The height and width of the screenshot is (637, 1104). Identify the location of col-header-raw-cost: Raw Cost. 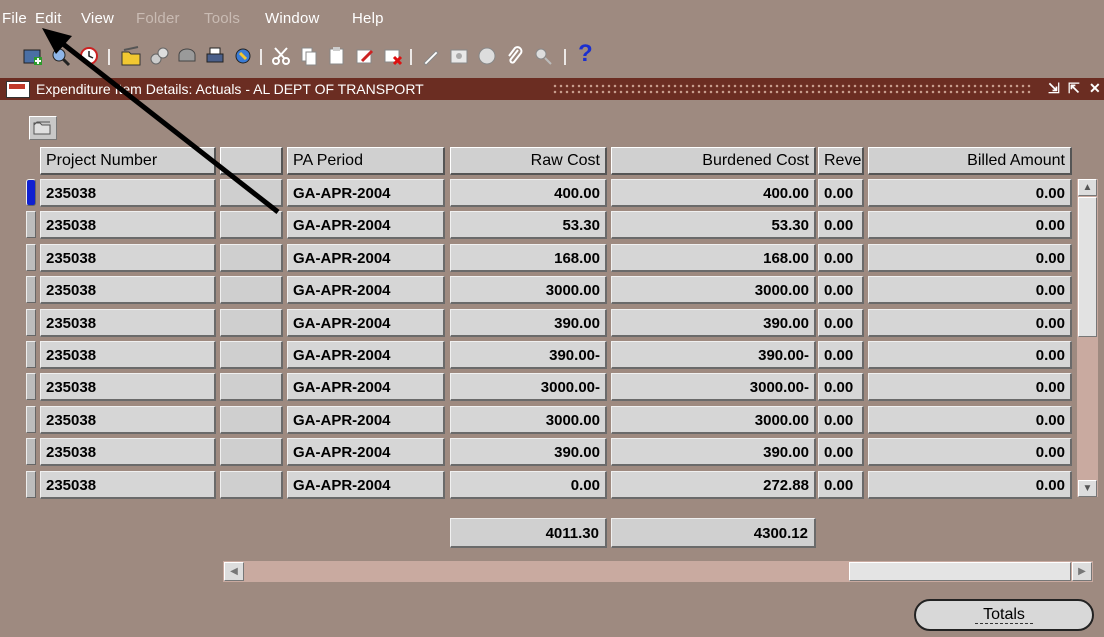
(528, 161).